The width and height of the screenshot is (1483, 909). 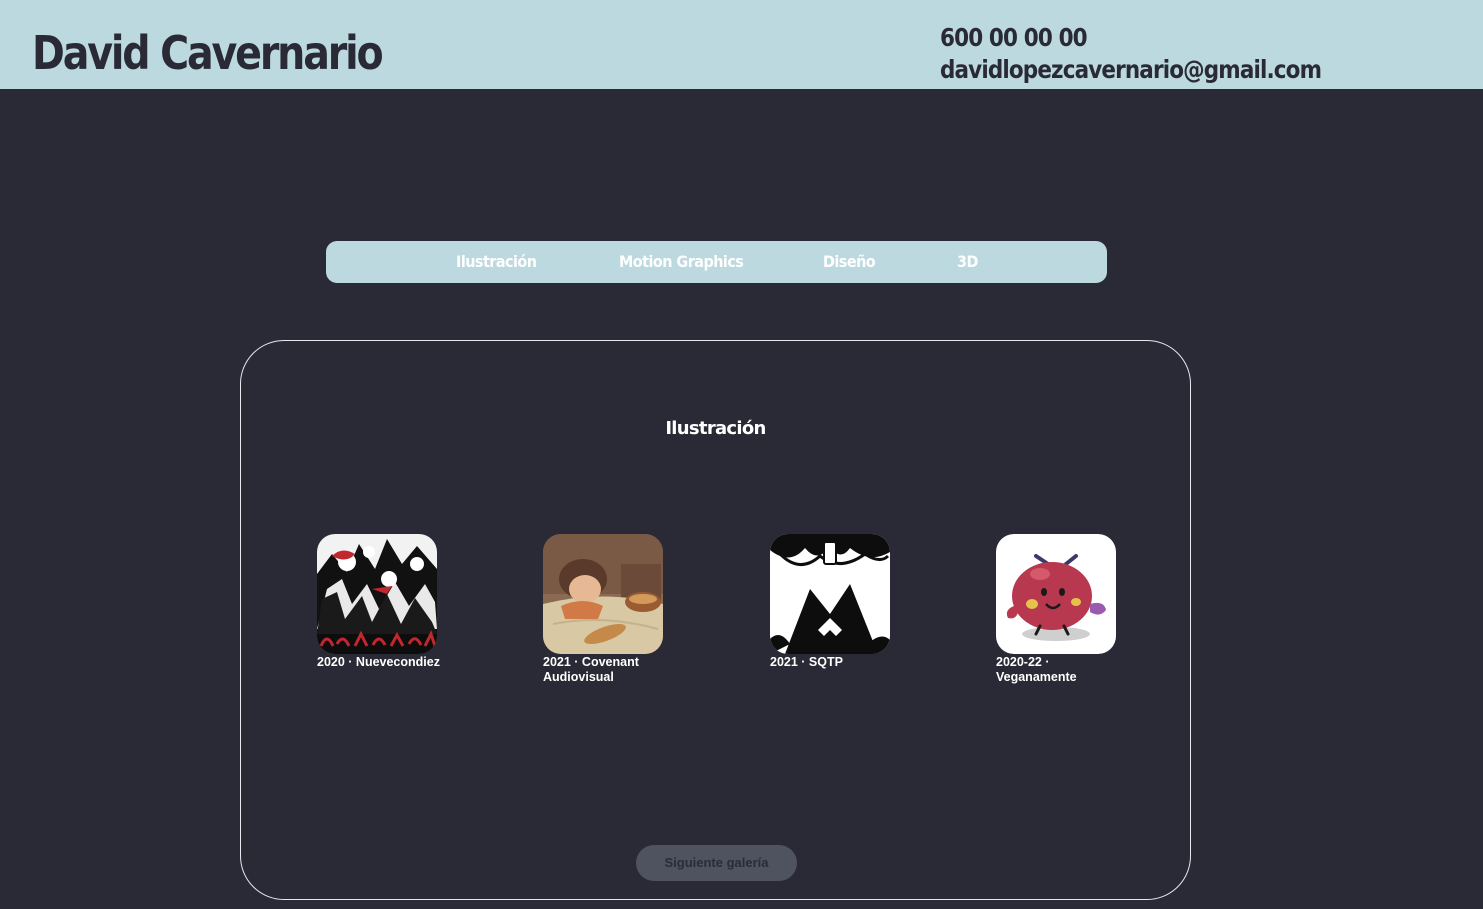 What do you see at coordinates (849, 262) in the screenshot?
I see `nav-item-diseno: Diseño` at bounding box center [849, 262].